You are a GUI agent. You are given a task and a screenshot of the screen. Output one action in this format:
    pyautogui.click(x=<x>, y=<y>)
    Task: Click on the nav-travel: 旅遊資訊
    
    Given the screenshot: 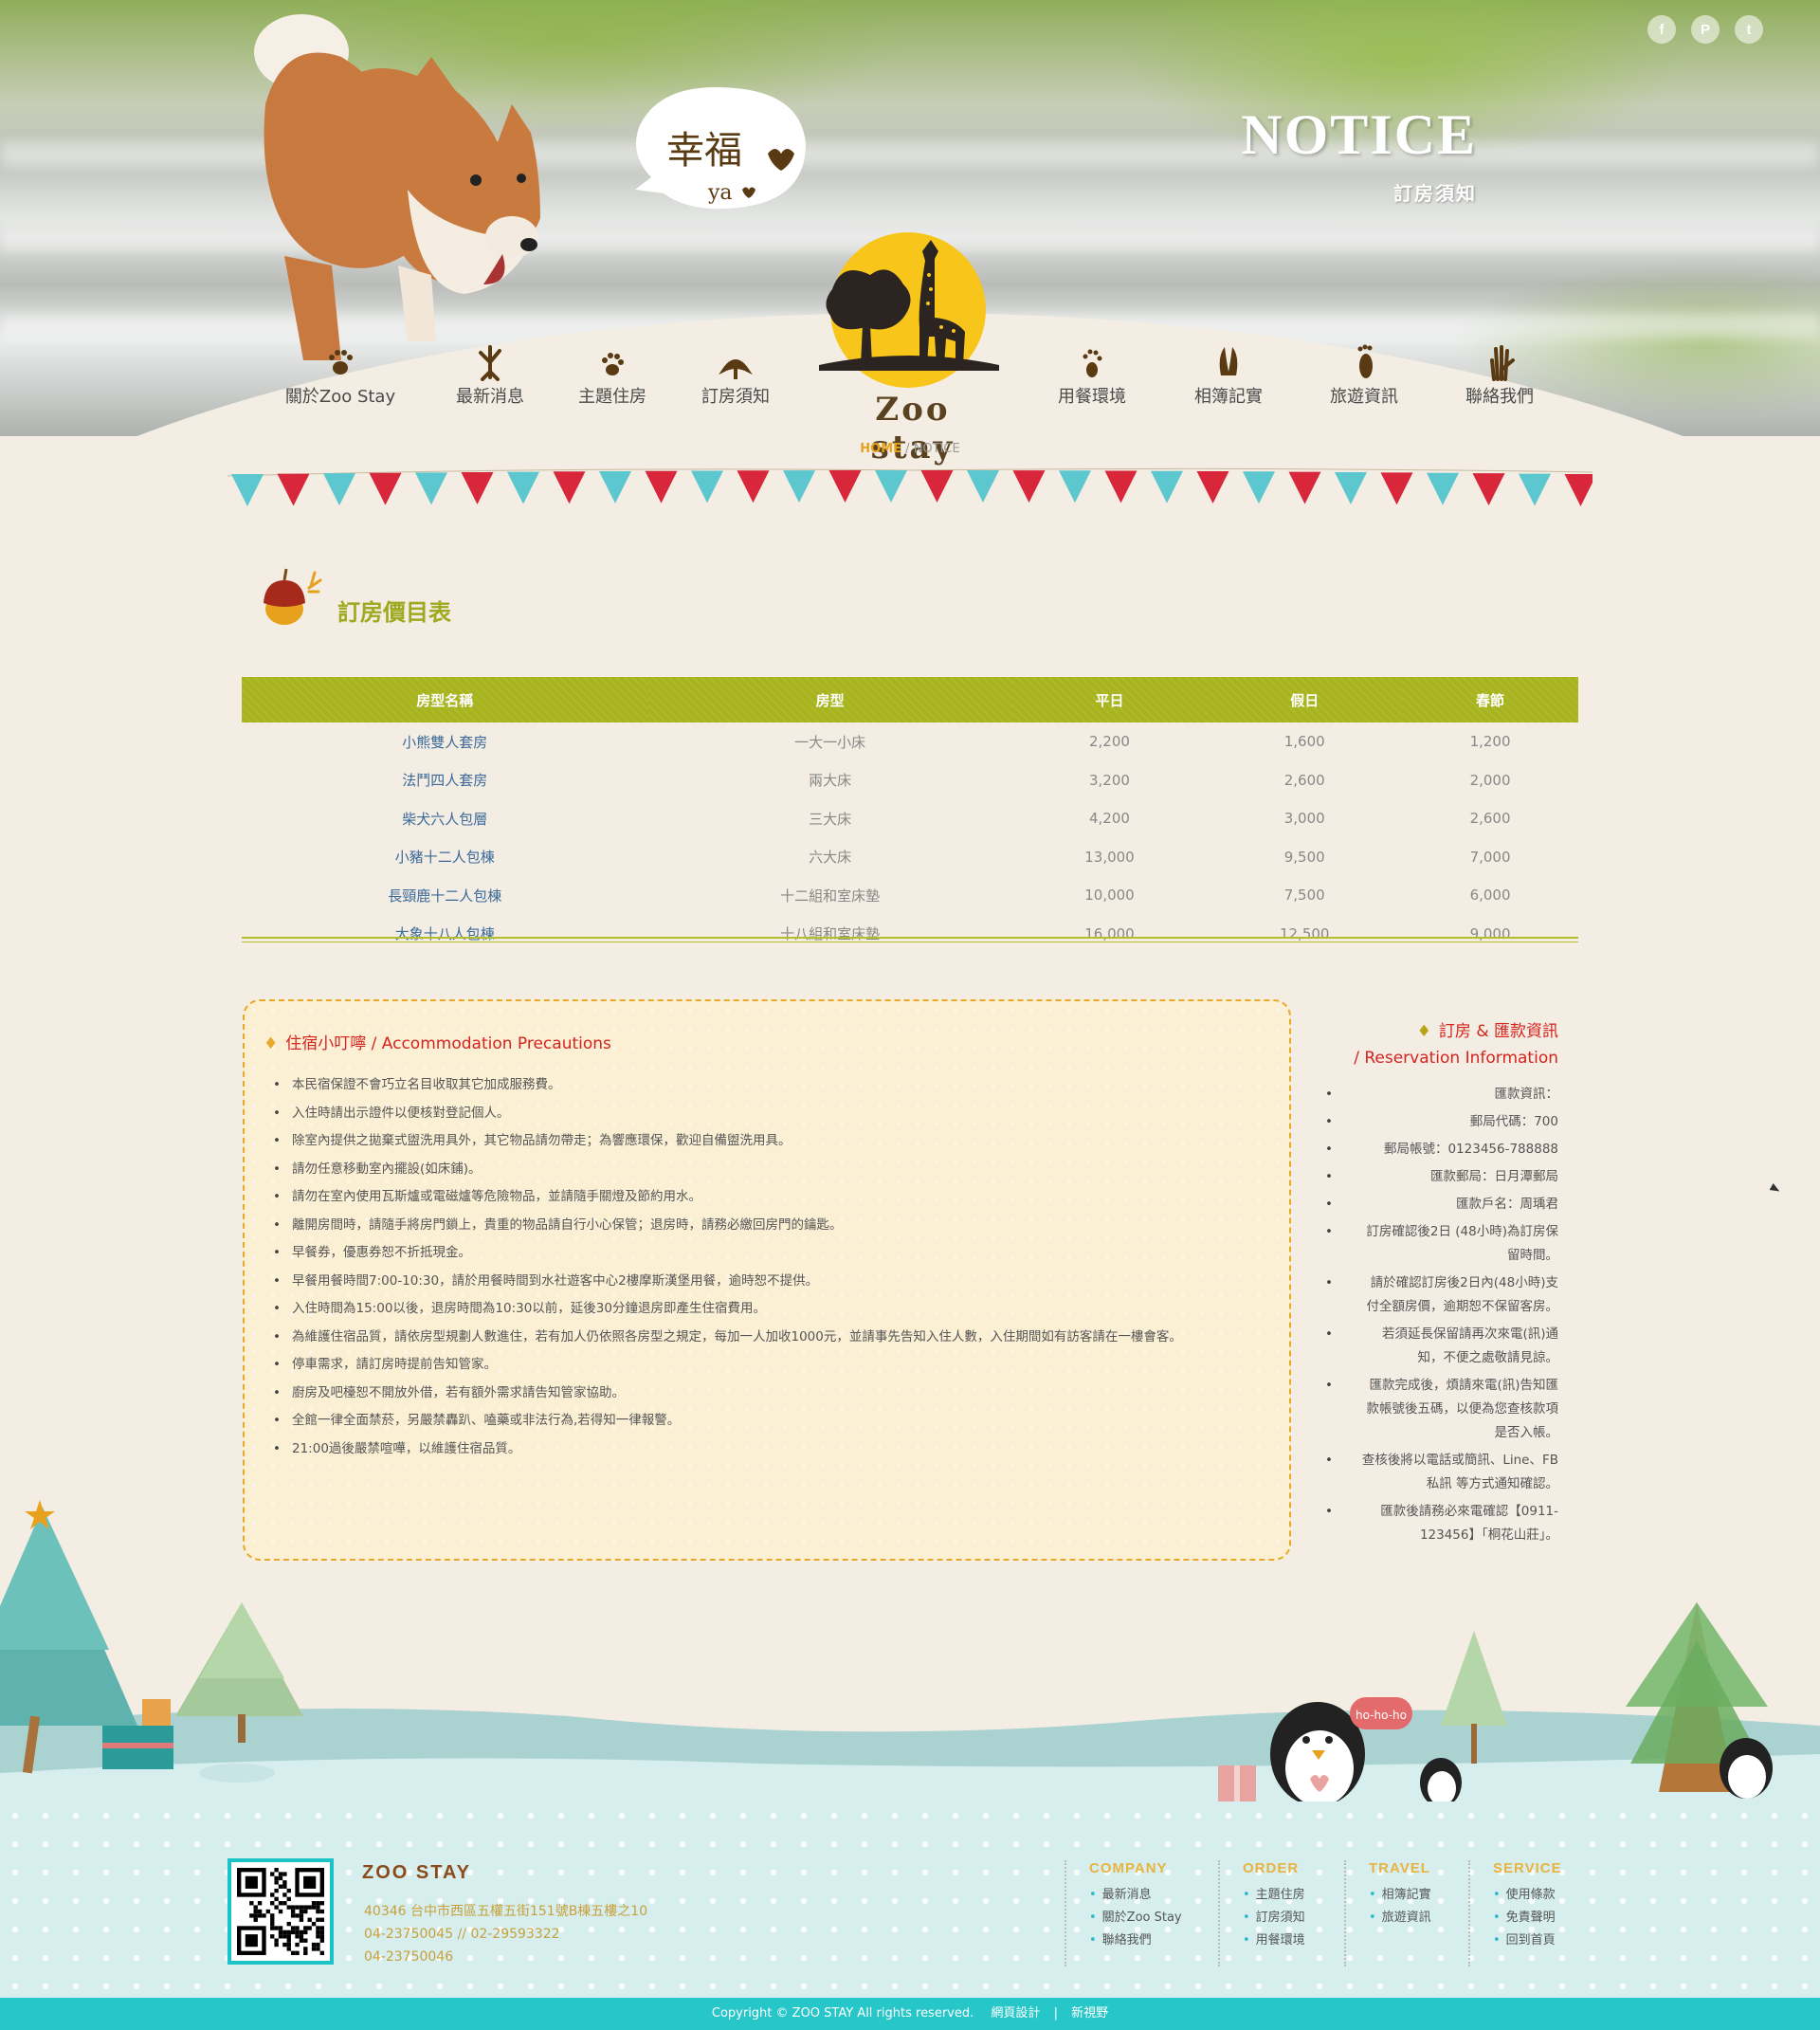 What is the action you would take?
    pyautogui.click(x=1364, y=375)
    